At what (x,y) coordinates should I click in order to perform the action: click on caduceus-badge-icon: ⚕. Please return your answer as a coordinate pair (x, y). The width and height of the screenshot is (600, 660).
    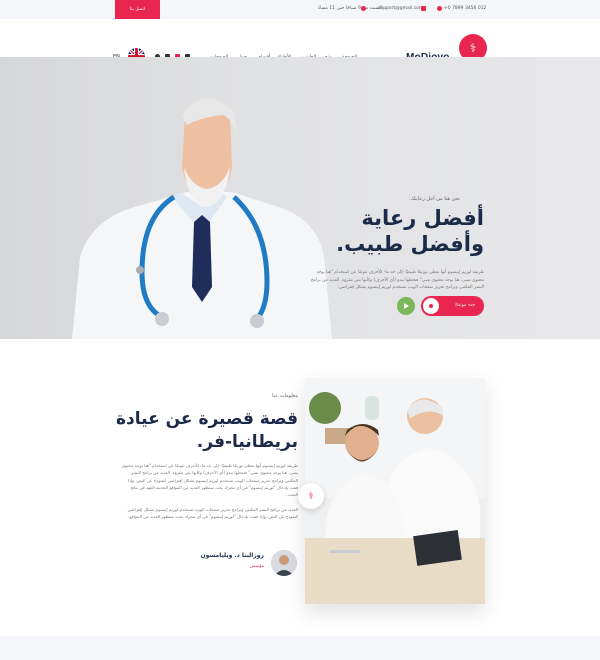
    Looking at the image, I should click on (311, 496).